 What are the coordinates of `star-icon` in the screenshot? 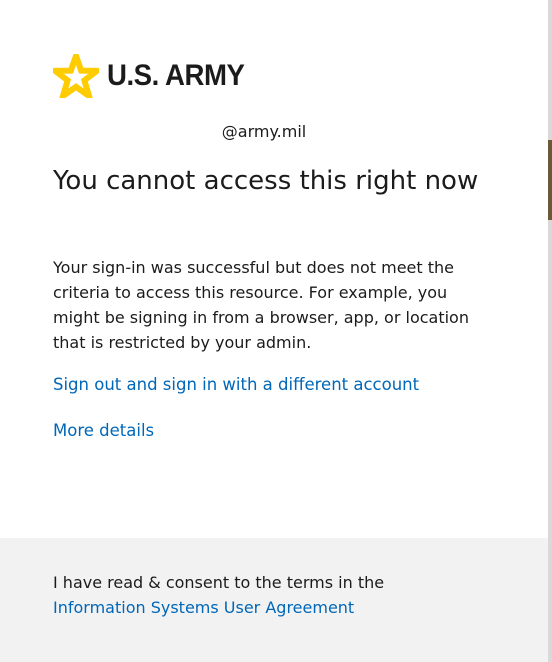 It's located at (76, 76).